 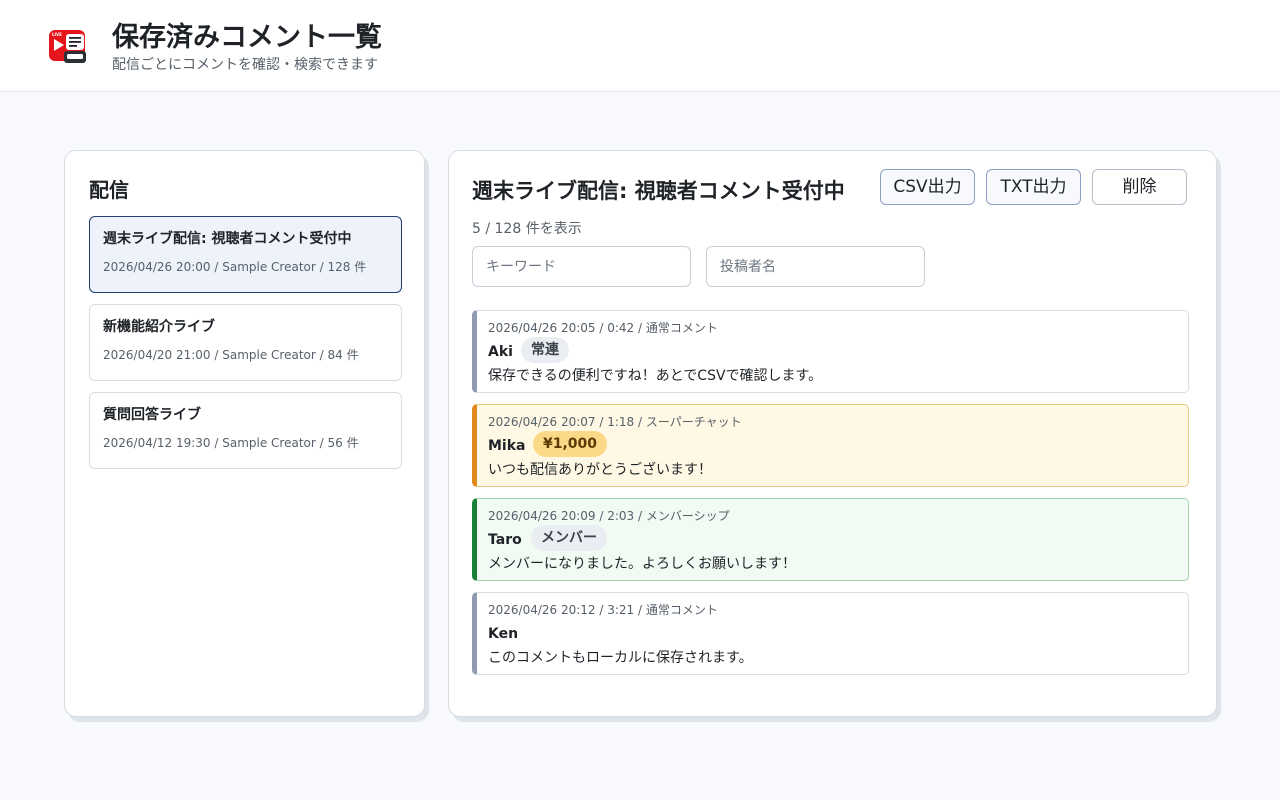 What do you see at coordinates (815, 266) in the screenshot?
I see `author-filter-input` at bounding box center [815, 266].